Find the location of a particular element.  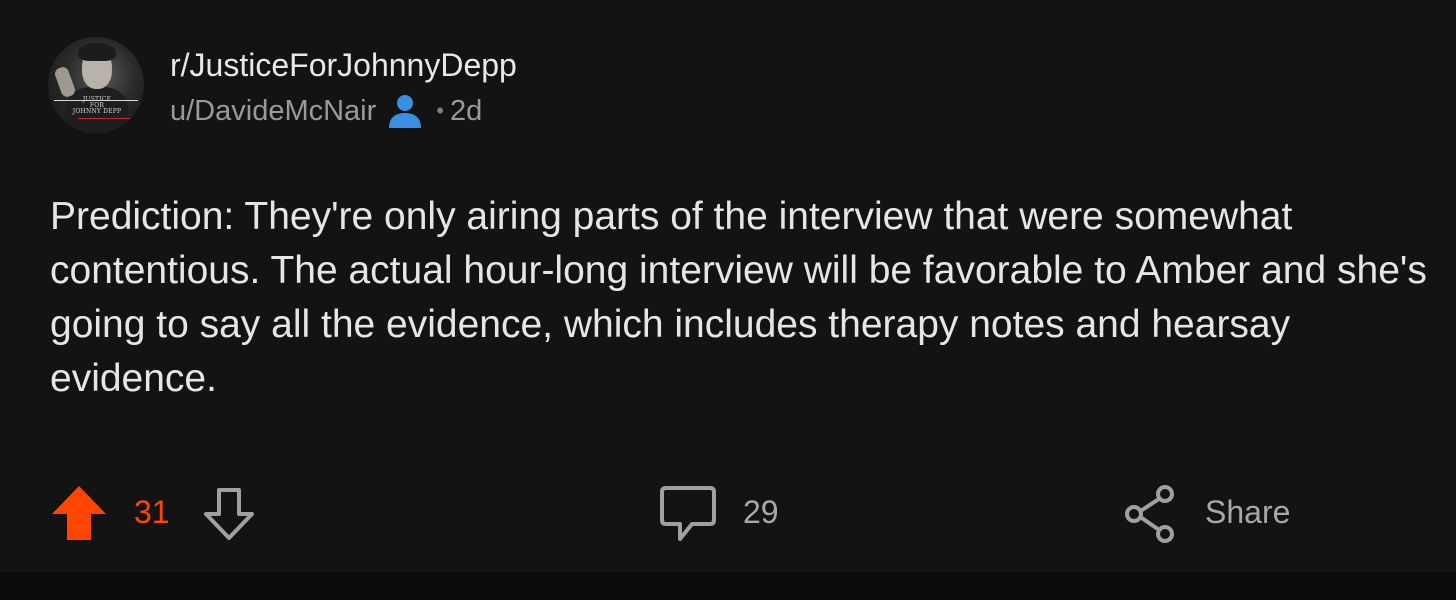

avatar-figure-hair is located at coordinates (97, 52).